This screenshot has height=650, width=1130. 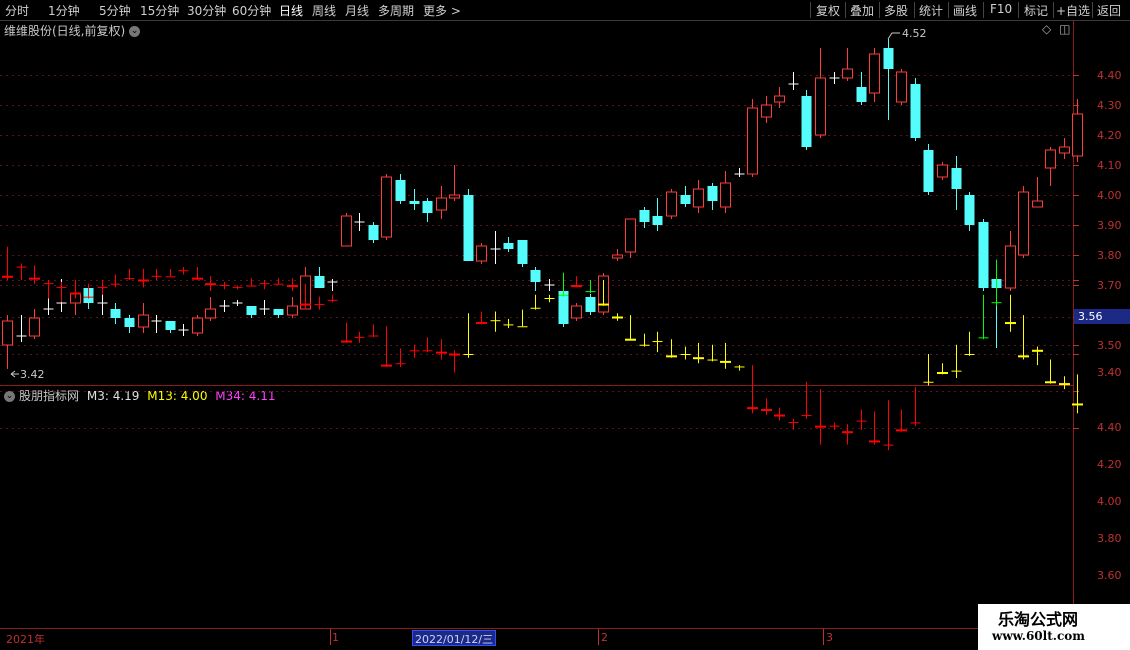 What do you see at coordinates (1109, 372) in the screenshot?
I see `y-tick: 3.40` at bounding box center [1109, 372].